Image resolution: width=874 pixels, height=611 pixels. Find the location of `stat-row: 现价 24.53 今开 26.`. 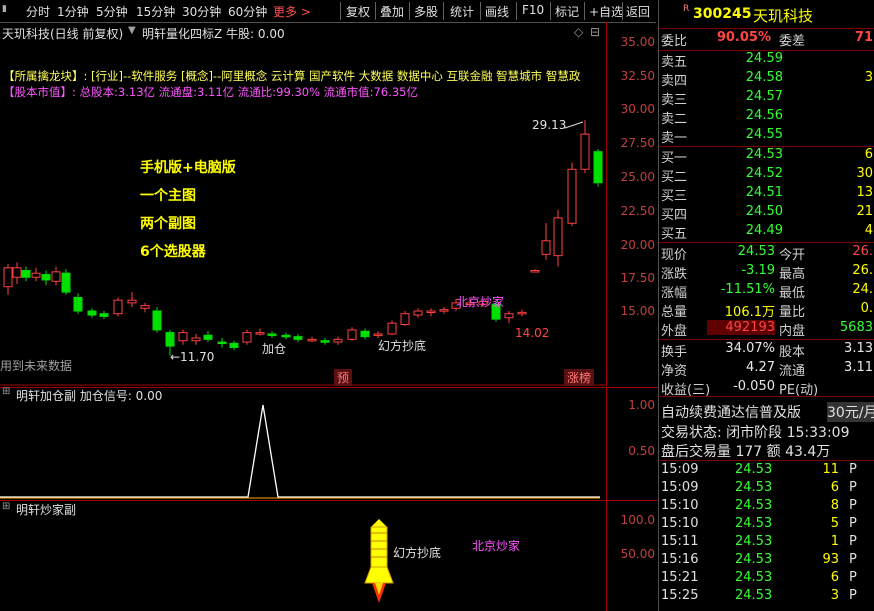

stat-row: 现价 24.53 今开 26. is located at coordinates (766, 253).